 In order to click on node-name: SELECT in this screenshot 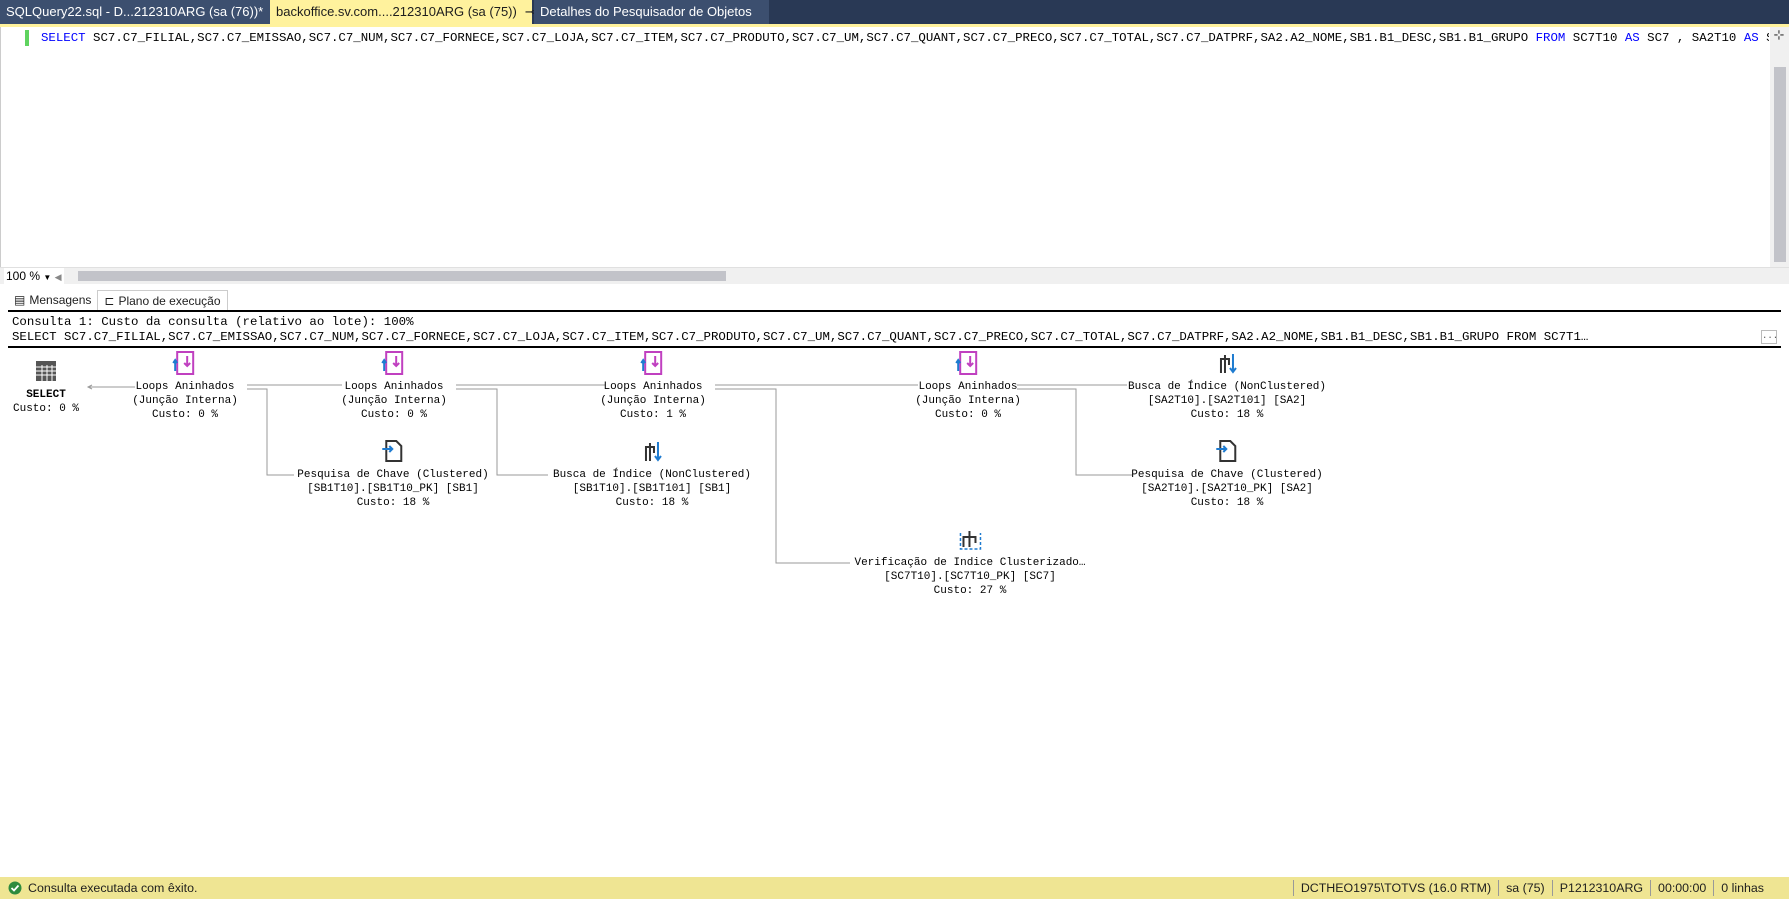, I will do `click(46, 395)`.